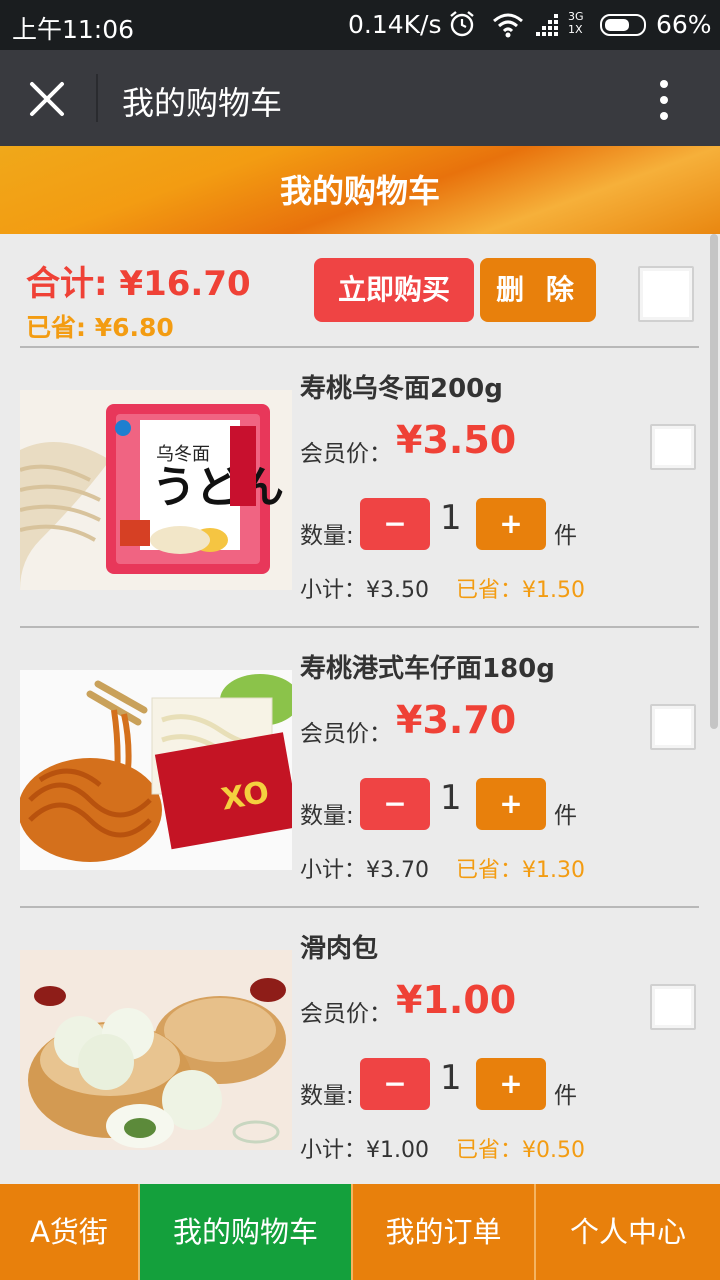 The width and height of the screenshot is (720, 1280). I want to click on tab-my-cart: 我的购物车, so click(246, 1232).